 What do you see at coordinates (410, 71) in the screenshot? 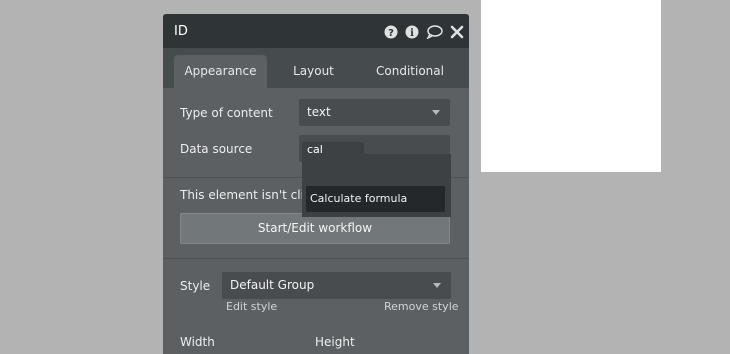
I see `tab-conditional: Conditional` at bounding box center [410, 71].